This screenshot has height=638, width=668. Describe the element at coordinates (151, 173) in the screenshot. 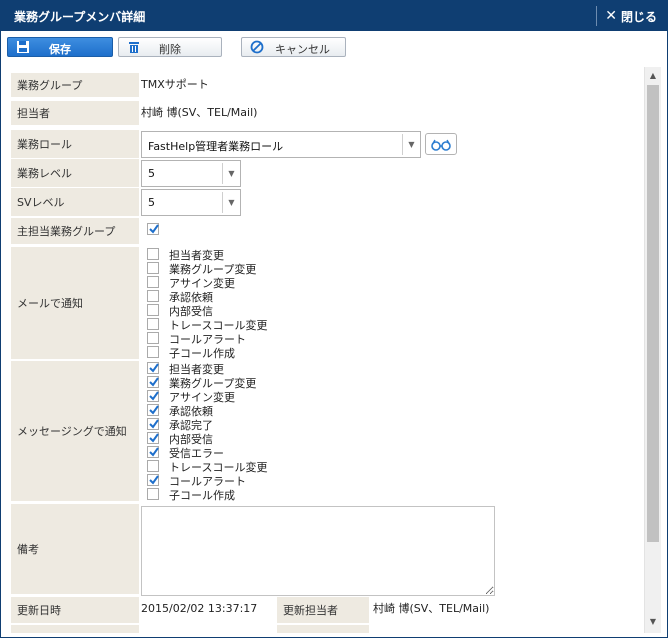

I see `business-level-selected: 5` at that location.